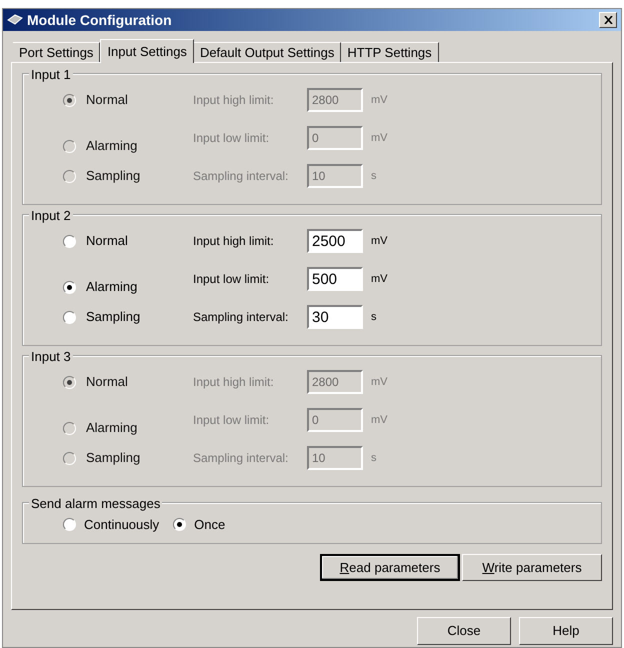  What do you see at coordinates (335, 317) in the screenshot?
I see `input-field: 30` at bounding box center [335, 317].